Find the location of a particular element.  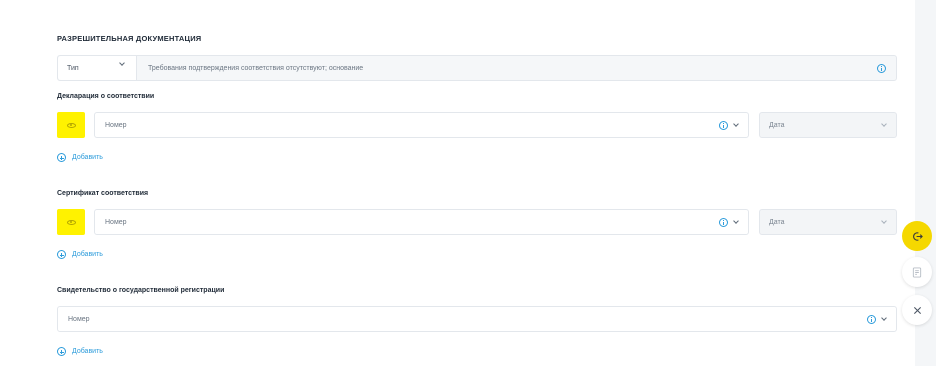

document-button is located at coordinates (917, 272).